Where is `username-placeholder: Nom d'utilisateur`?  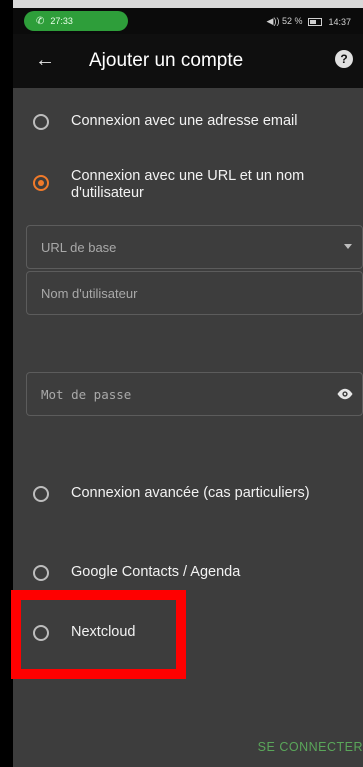
username-placeholder: Nom d'utilisateur is located at coordinates (89, 293).